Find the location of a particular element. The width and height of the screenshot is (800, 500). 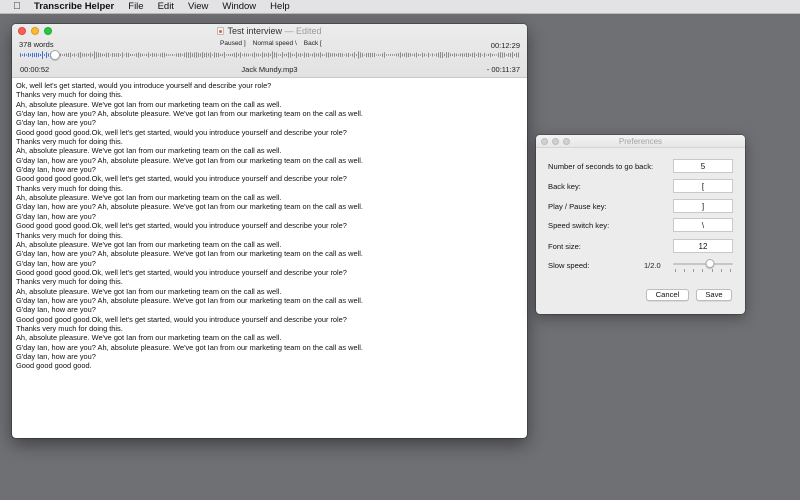

audio-waveform-scrubber is located at coordinates (270, 55).